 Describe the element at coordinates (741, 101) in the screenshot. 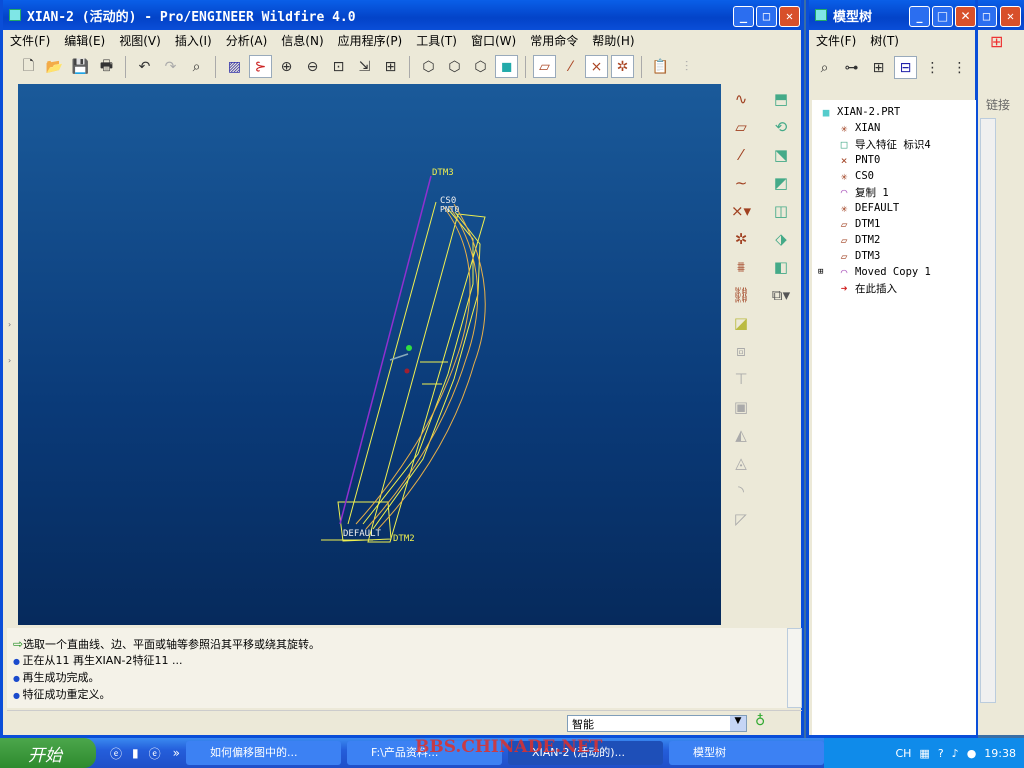

I see `sketch-icon: ∿` at that location.